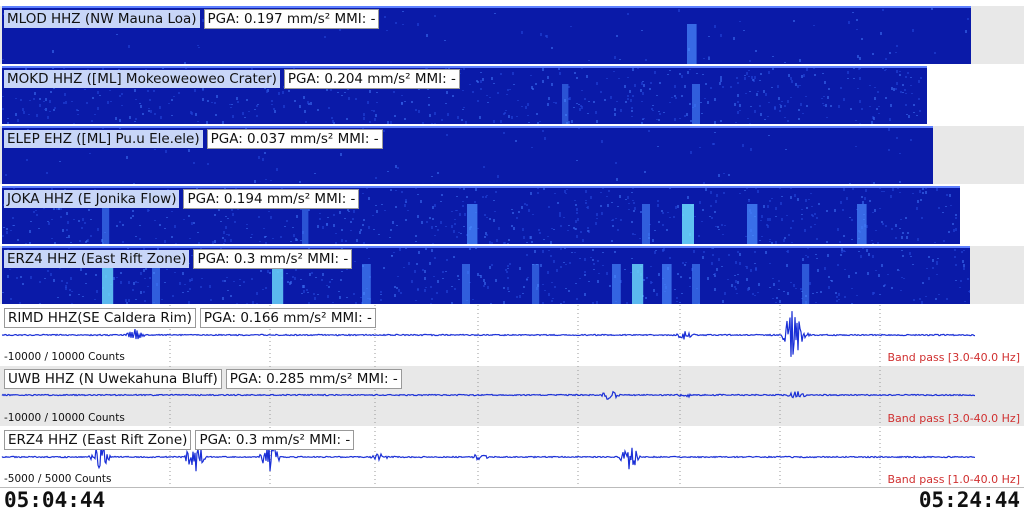 This screenshot has width=1024, height=516. Describe the element at coordinates (954, 479) in the screenshot. I see `band-pass-label: Band pass [1.0-40.0 Hz]` at that location.